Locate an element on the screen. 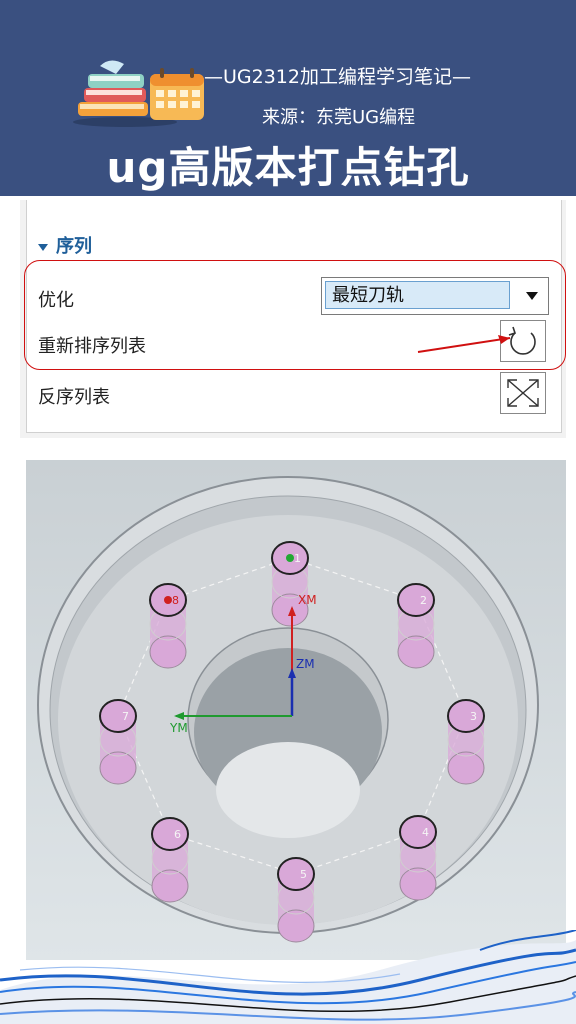 This screenshot has width=576, height=1024. hole-6: 6 is located at coordinates (170, 860).